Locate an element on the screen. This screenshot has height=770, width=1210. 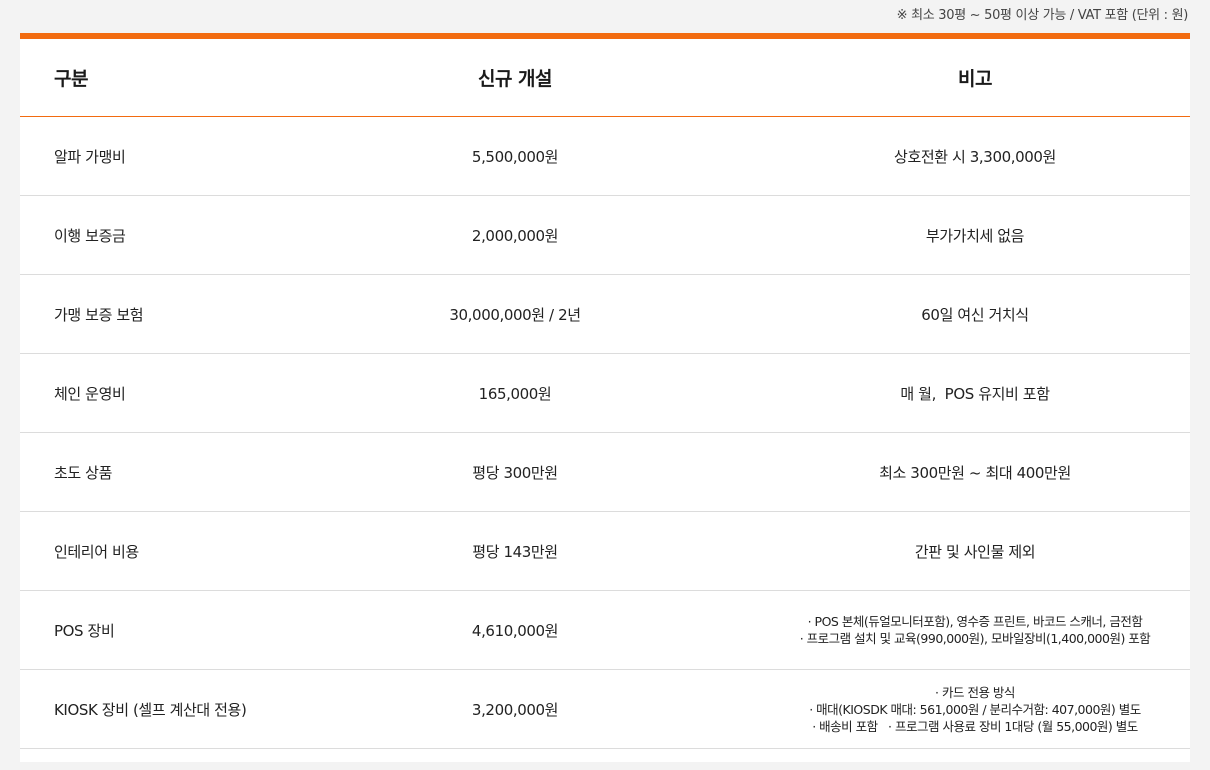
row-category: POS 장비 is located at coordinates (84, 630).